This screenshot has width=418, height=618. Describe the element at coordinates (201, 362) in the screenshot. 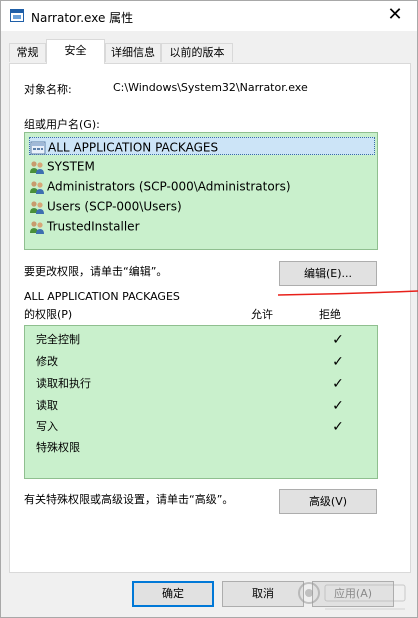

I see `permission-row: 修改 ✓` at that location.